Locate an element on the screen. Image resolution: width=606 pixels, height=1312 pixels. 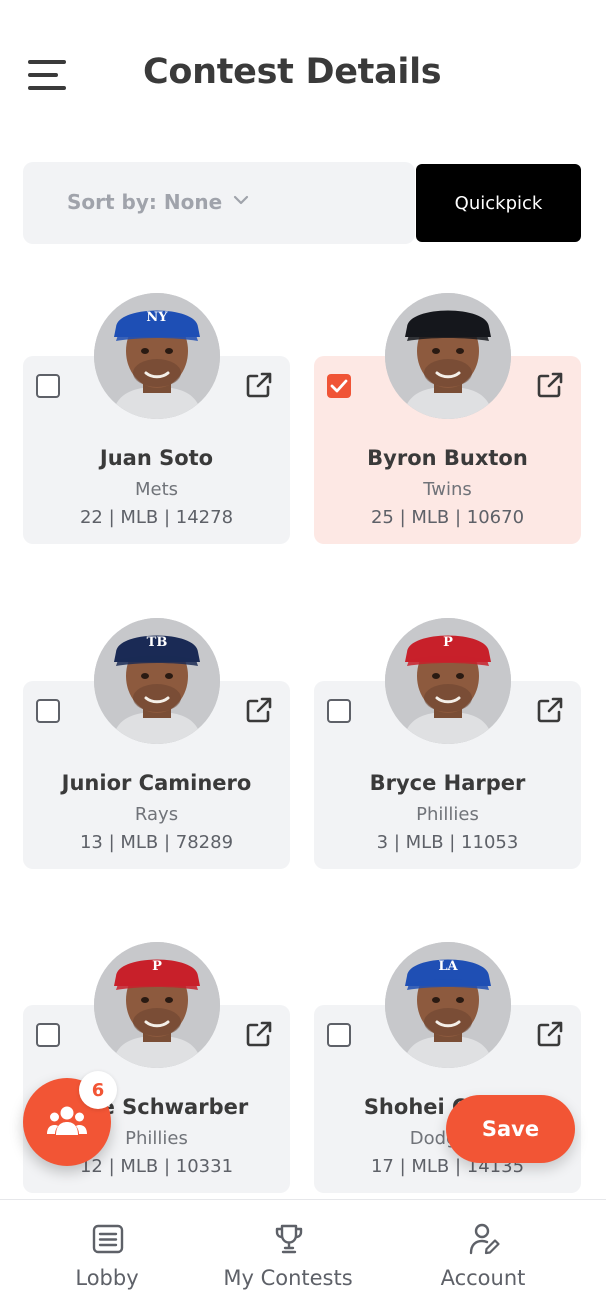
player-team: Rays is located at coordinates (156, 814).